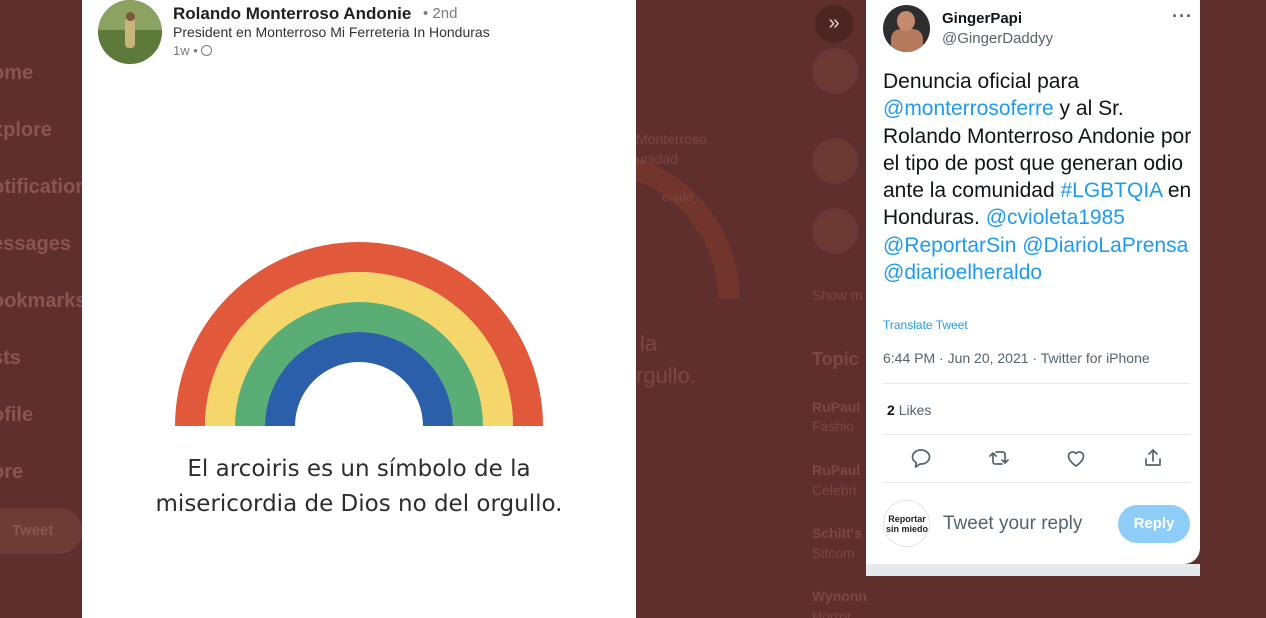  I want to click on connection-degree: • 2nd, so click(440, 13).